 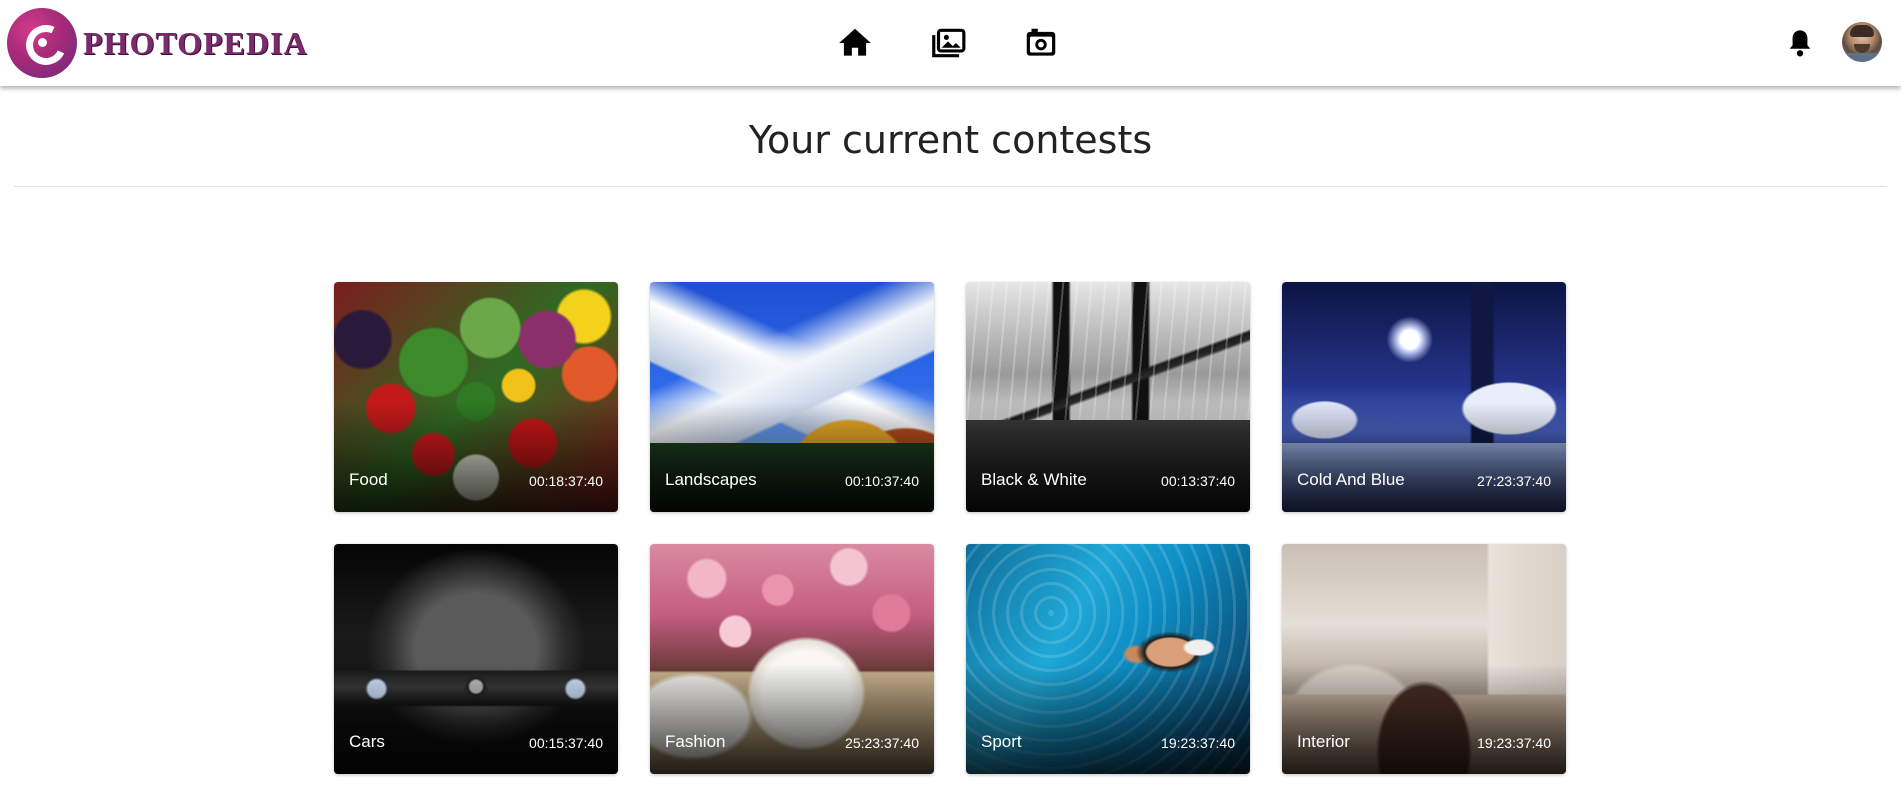 What do you see at coordinates (1108, 397) in the screenshot?
I see `contest-card-black-white: Black & White 00:13:37:40` at bounding box center [1108, 397].